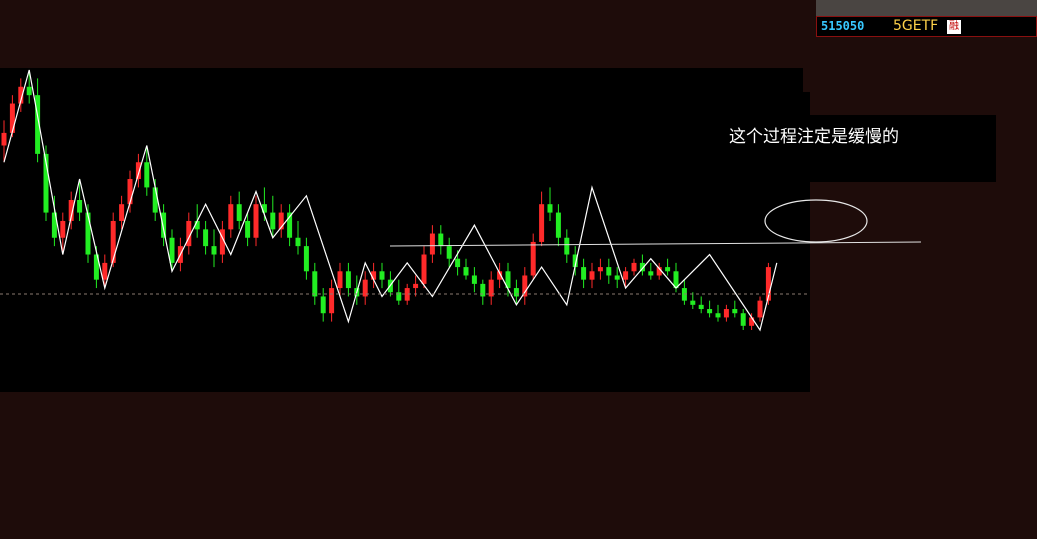  What do you see at coordinates (814, 137) in the screenshot?
I see `annotation-text: 这个过程注定是缓慢的` at bounding box center [814, 137].